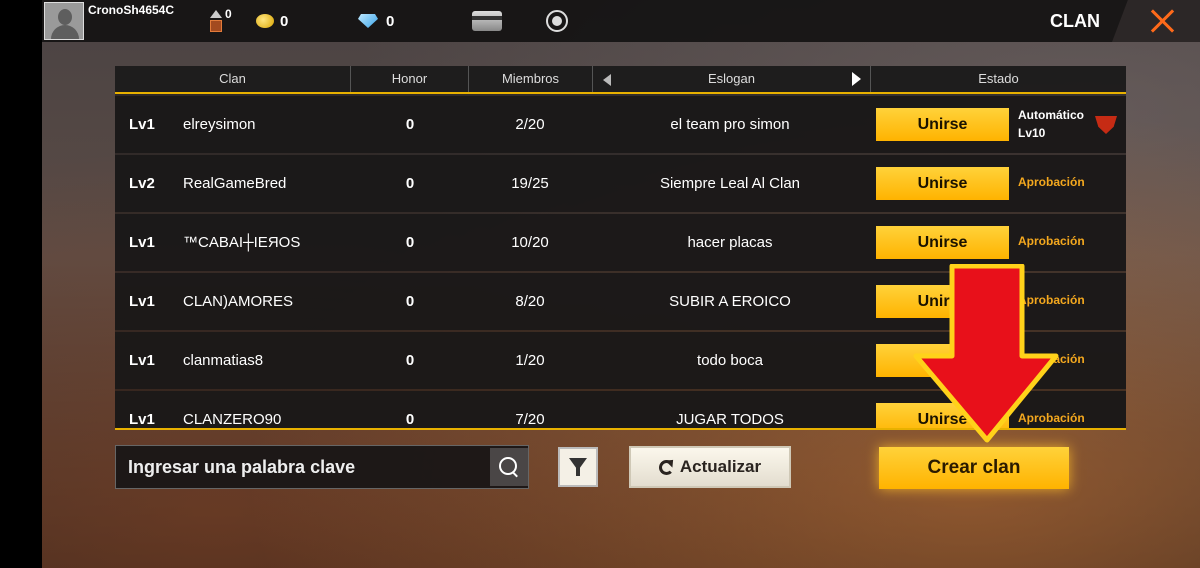 The height and width of the screenshot is (568, 1200). I want to click on card-button, so click(487, 21).